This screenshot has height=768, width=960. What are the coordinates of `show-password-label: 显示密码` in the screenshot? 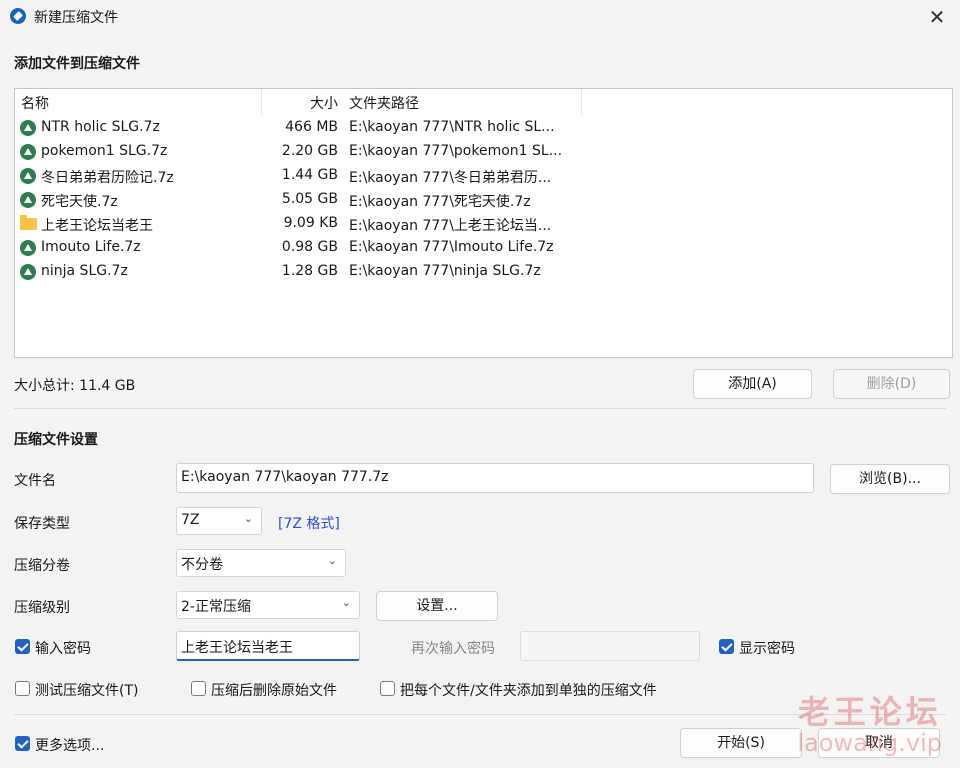 It's located at (767, 648).